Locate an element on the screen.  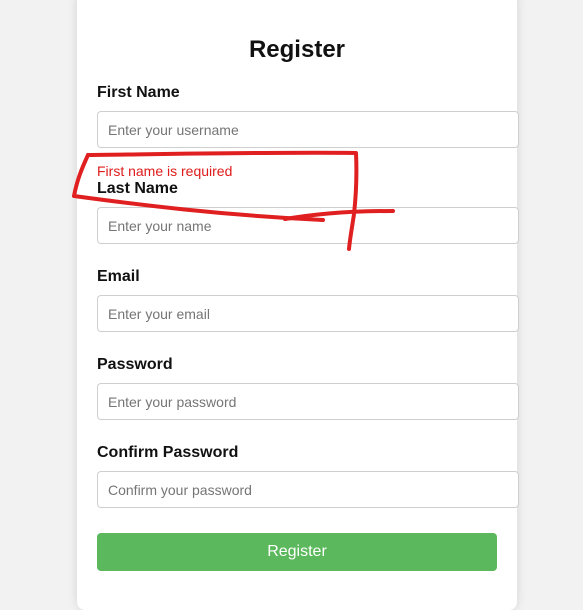
last-name-label: Last Name is located at coordinates (137, 188).